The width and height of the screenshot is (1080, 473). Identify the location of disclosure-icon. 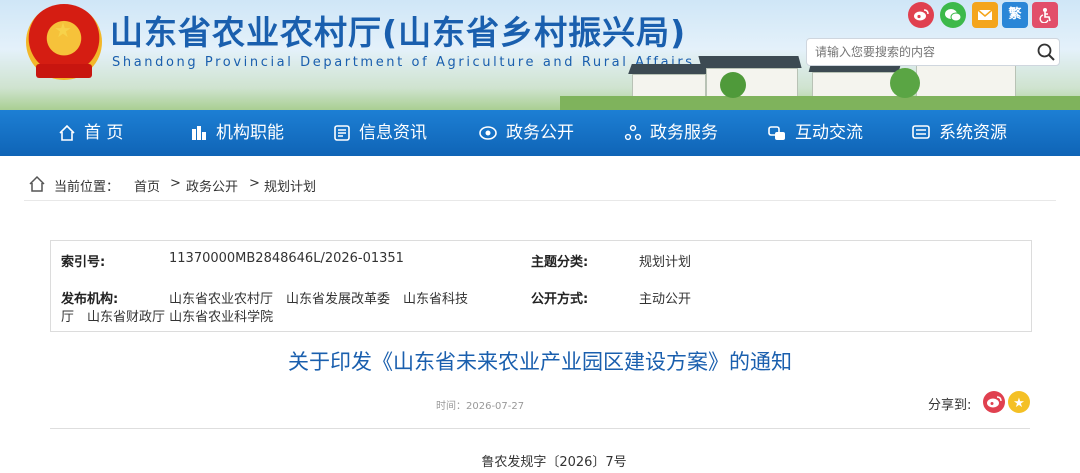
(488, 133).